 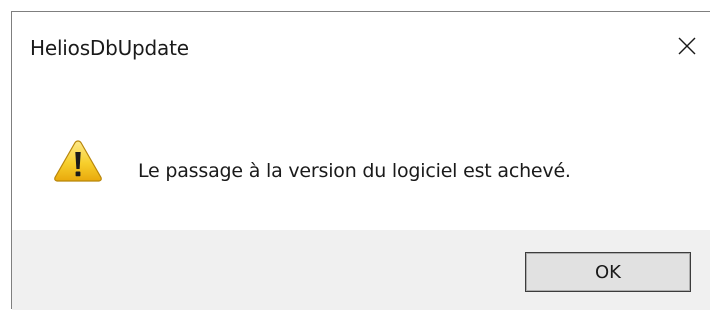 I want to click on close-button, so click(x=687, y=46).